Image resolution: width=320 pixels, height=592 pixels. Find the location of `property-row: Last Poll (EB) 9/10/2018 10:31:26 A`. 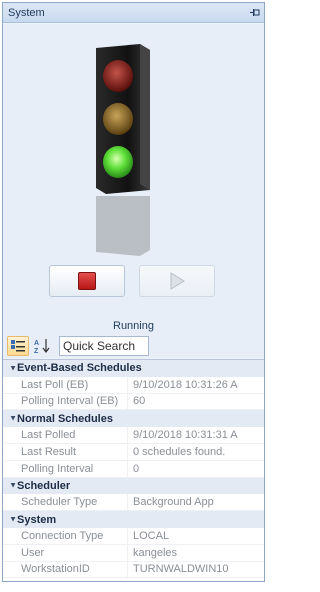

property-row: Last Poll (EB) 9/10/2018 10:31:26 A is located at coordinates (133, 385).